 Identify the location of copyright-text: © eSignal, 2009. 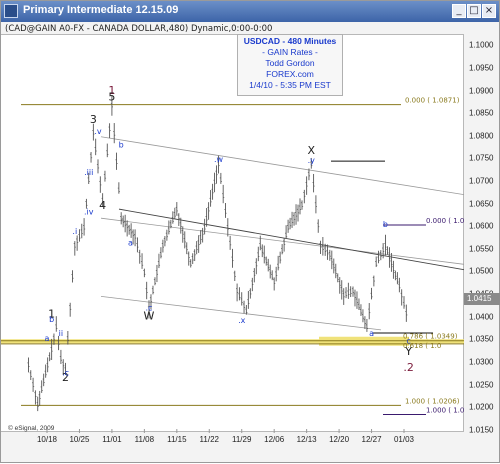
(31, 428).